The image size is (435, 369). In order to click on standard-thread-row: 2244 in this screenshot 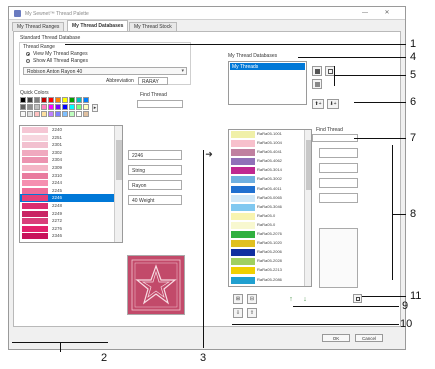, I will do `click(67, 183)`.